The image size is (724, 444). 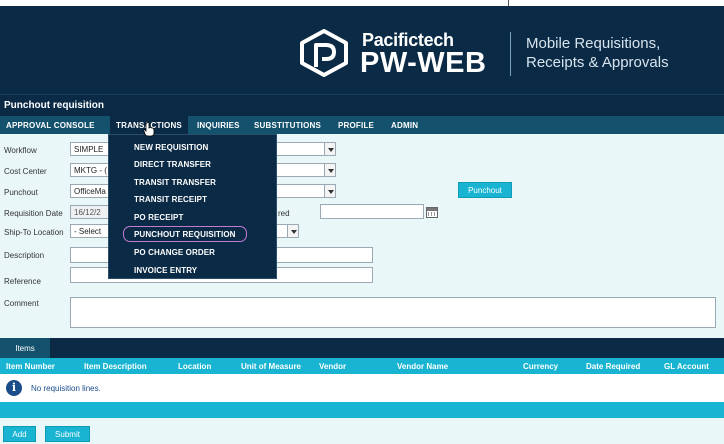 What do you see at coordinates (330, 149) in the screenshot?
I see `workflow-dropdown-icon` at bounding box center [330, 149].